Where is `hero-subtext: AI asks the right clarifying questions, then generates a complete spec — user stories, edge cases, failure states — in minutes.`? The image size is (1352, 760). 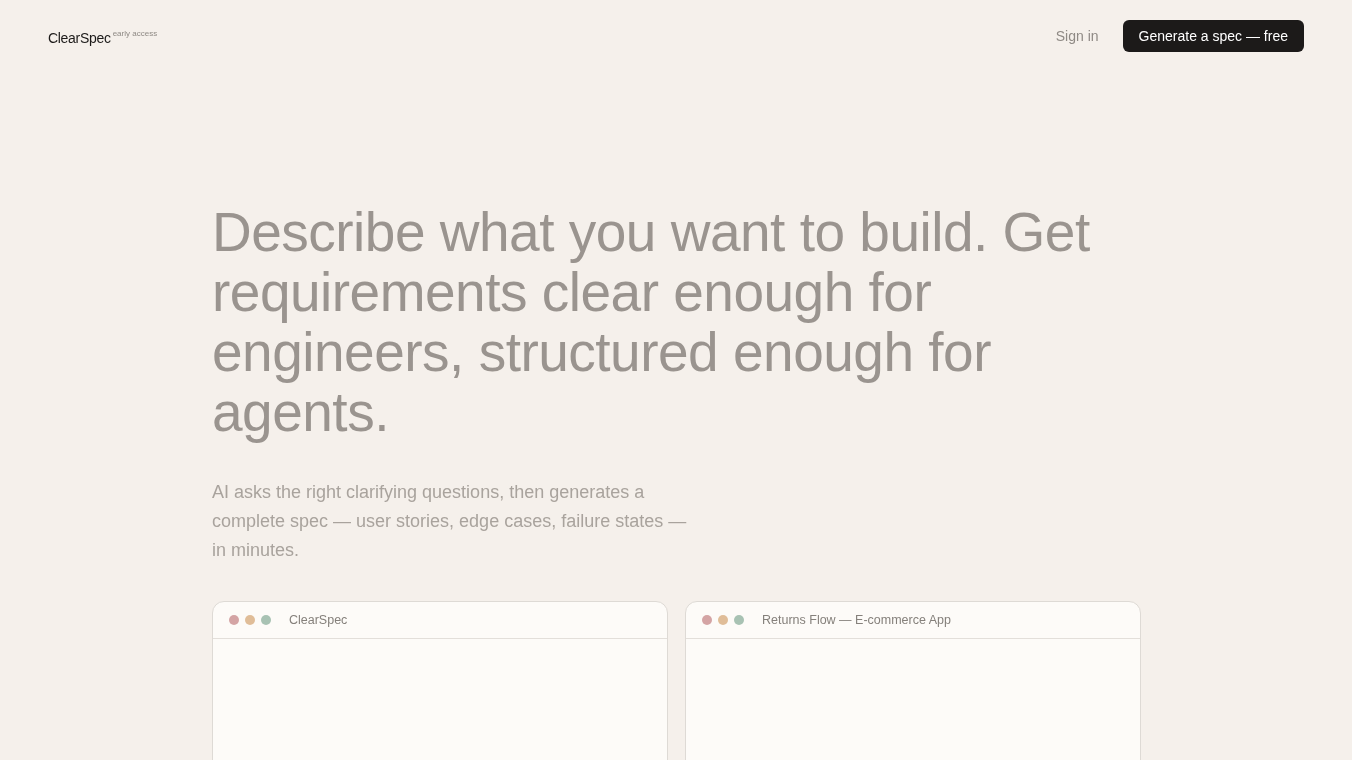 hero-subtext: AI asks the right clarifying questions, then generates a complete spec — user stories, edge cases, failure states — in minutes. is located at coordinates (450, 521).